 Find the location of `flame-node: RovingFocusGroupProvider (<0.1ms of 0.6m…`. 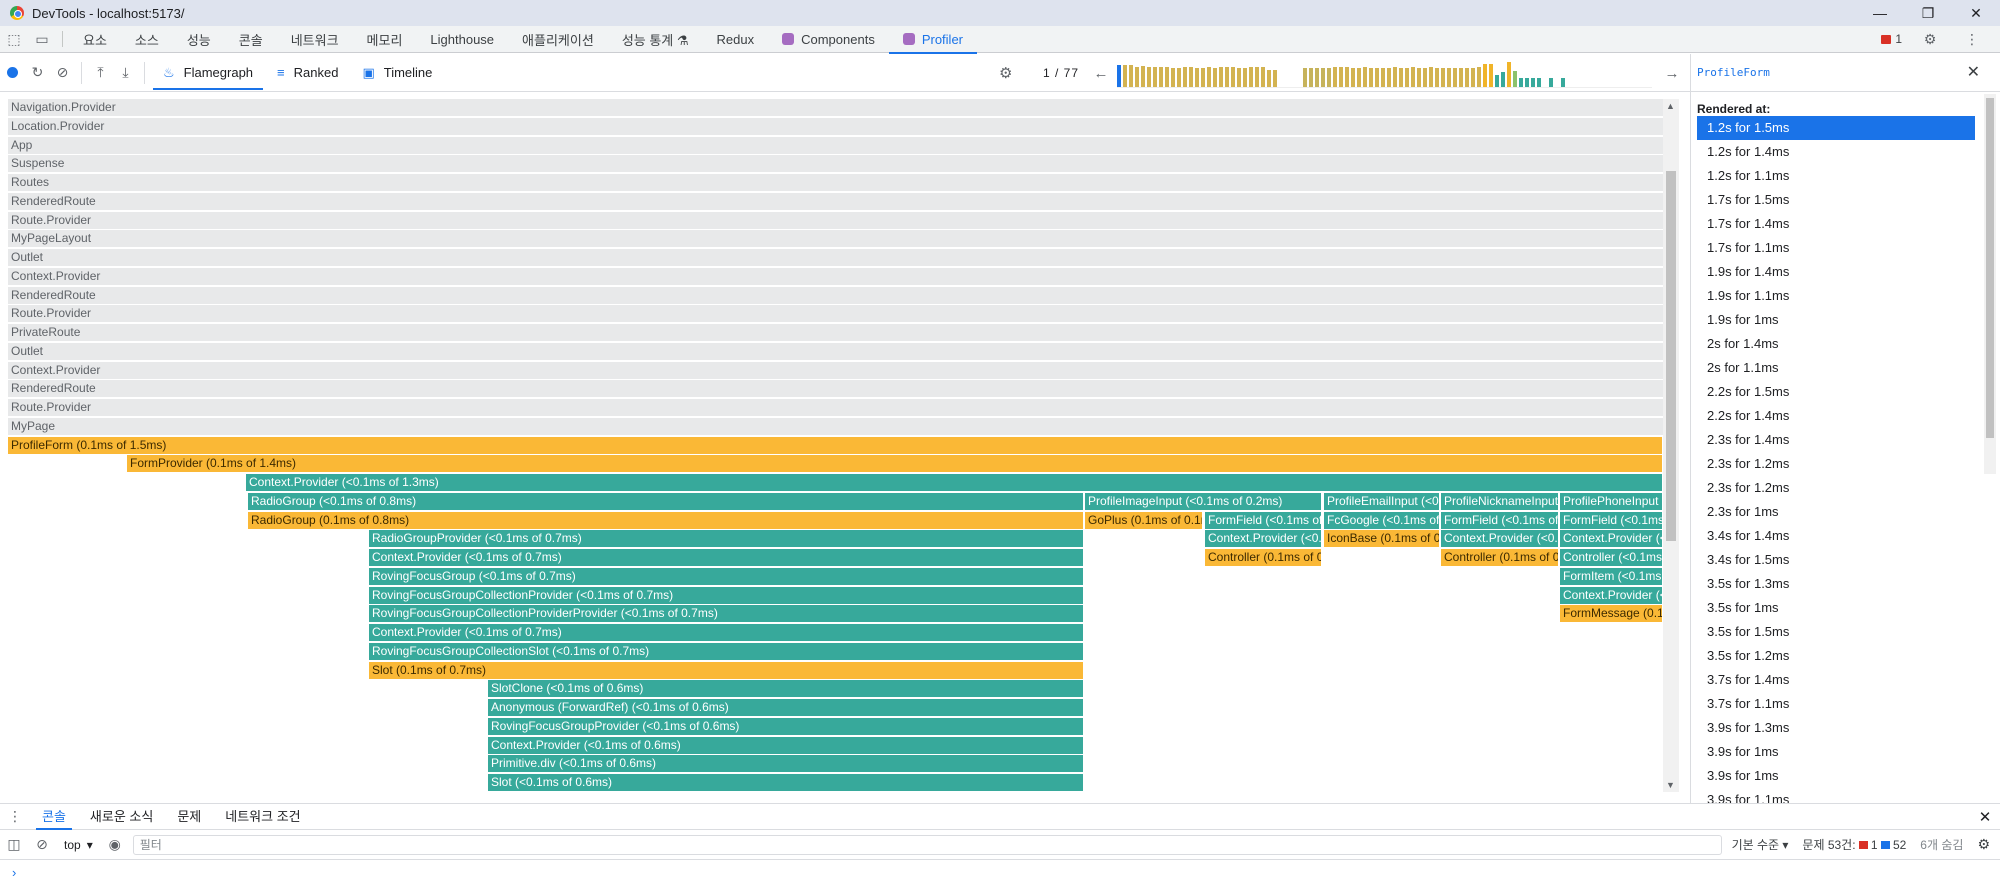

flame-node: RovingFocusGroupProvider (<0.1ms of 0.6m… is located at coordinates (785, 726).